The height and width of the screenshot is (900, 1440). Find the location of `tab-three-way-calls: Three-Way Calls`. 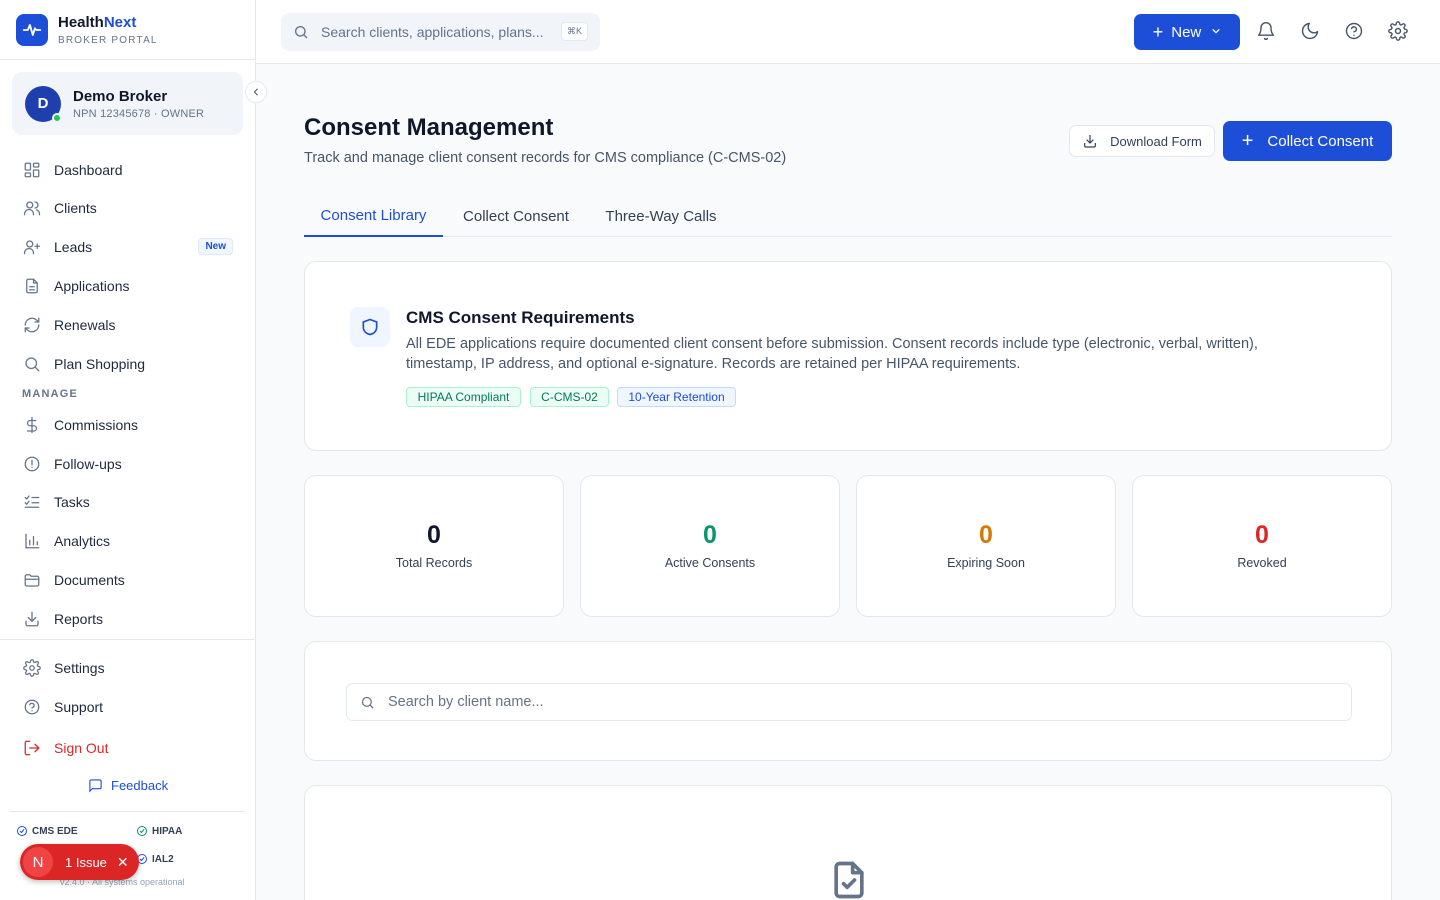

tab-three-way-calls: Three-Way Calls is located at coordinates (661, 216).